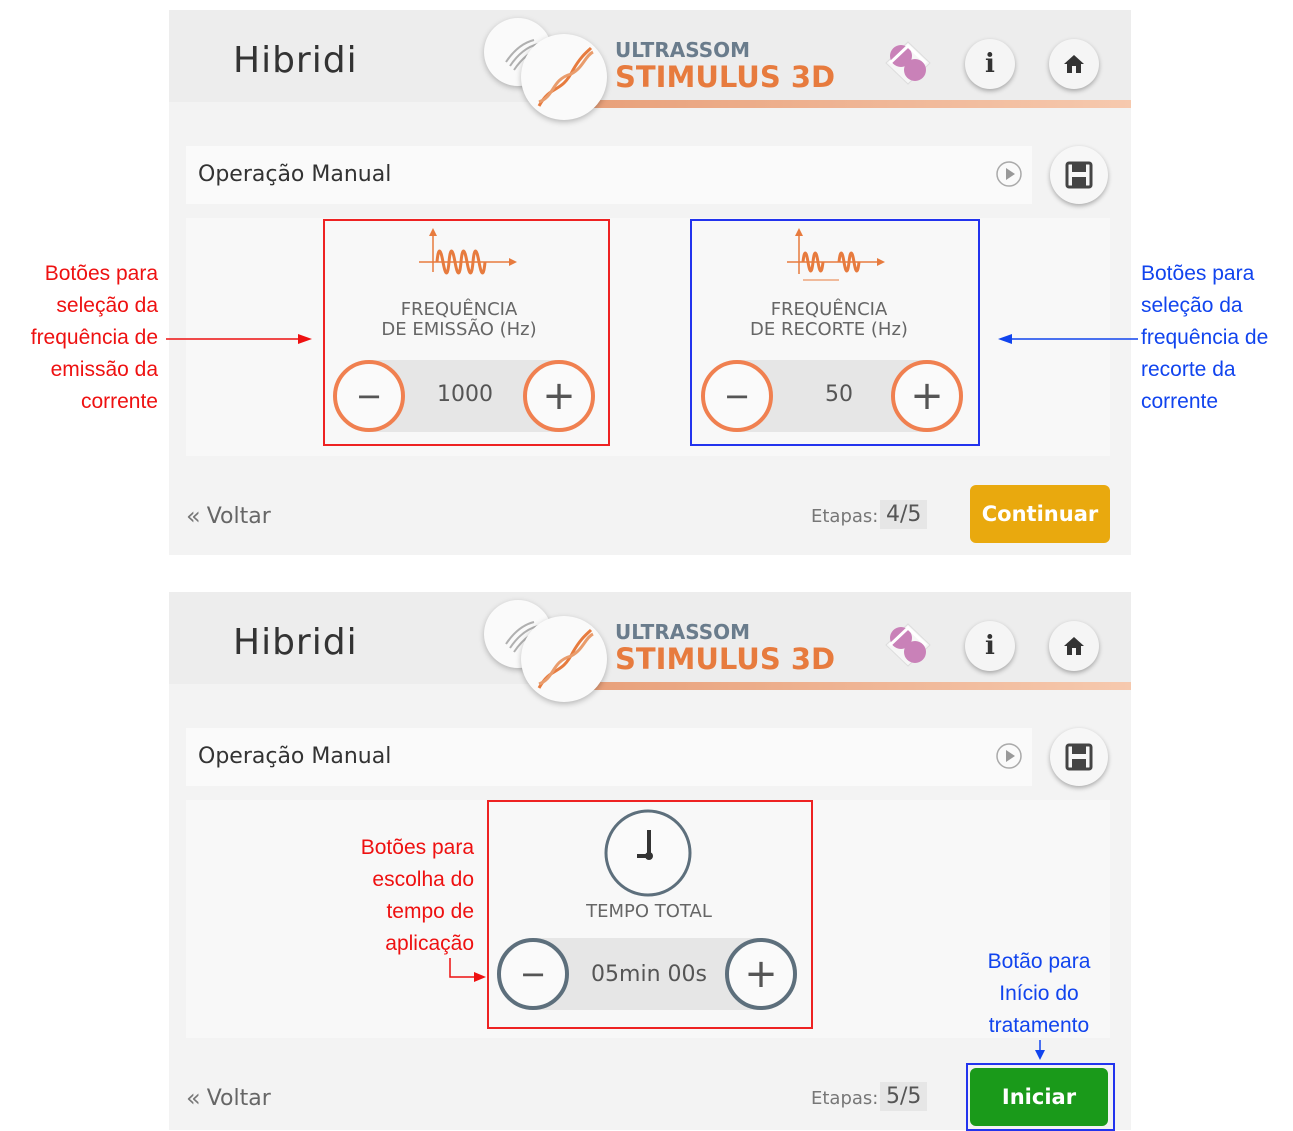 Image resolution: width=1293 pixels, height=1131 pixels. I want to click on annotation-line: emissão da, so click(104, 369).